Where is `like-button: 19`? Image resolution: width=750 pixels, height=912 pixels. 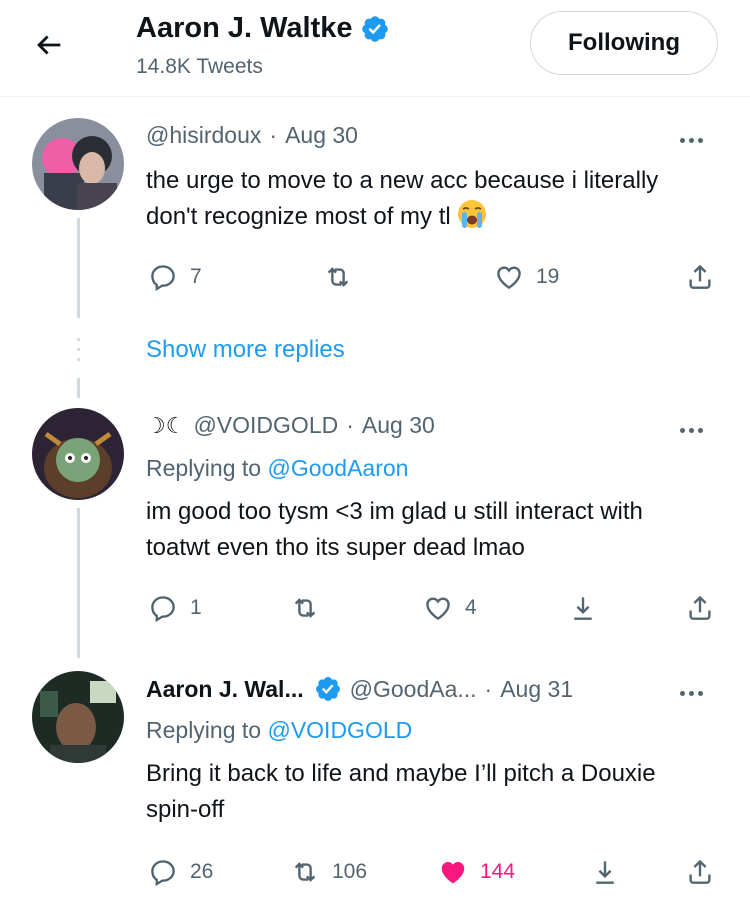 like-button: 19 is located at coordinates (526, 277).